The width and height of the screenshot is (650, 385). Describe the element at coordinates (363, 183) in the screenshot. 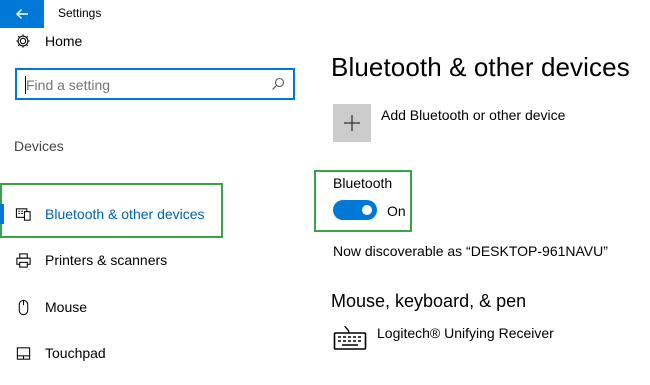

I see `bluetooth-label: Bluetooth` at that location.